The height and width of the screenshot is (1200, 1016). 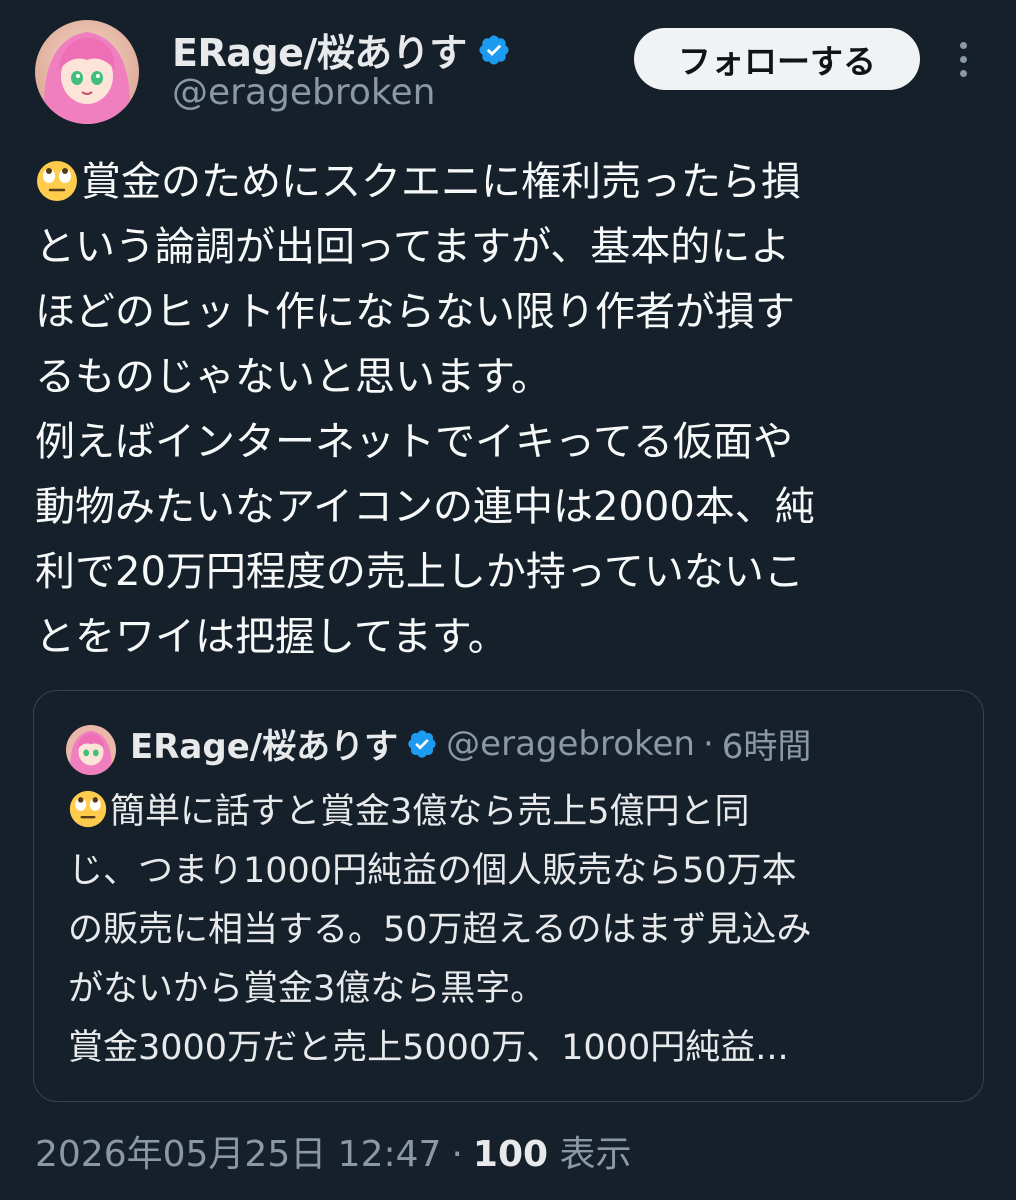 I want to click on tweet-line: ほどのヒット作にならない限り作者が損す, so click(x=415, y=312).